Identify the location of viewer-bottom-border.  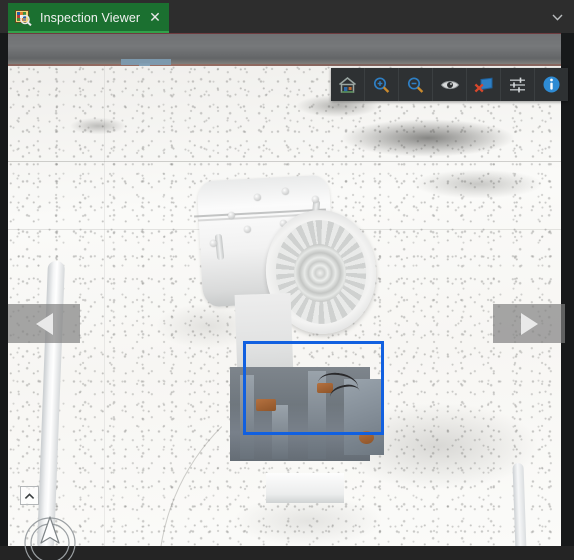
(287, 553).